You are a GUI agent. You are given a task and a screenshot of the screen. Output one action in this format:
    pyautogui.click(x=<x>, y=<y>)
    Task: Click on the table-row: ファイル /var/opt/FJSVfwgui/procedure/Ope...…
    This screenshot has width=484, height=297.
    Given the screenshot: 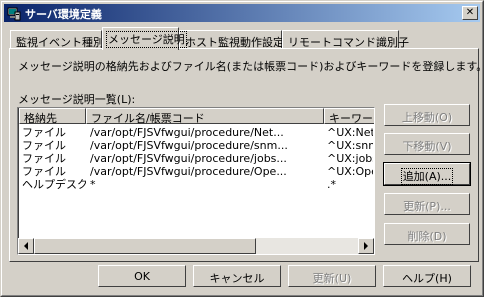 What is the action you would take?
    pyautogui.click(x=196, y=171)
    